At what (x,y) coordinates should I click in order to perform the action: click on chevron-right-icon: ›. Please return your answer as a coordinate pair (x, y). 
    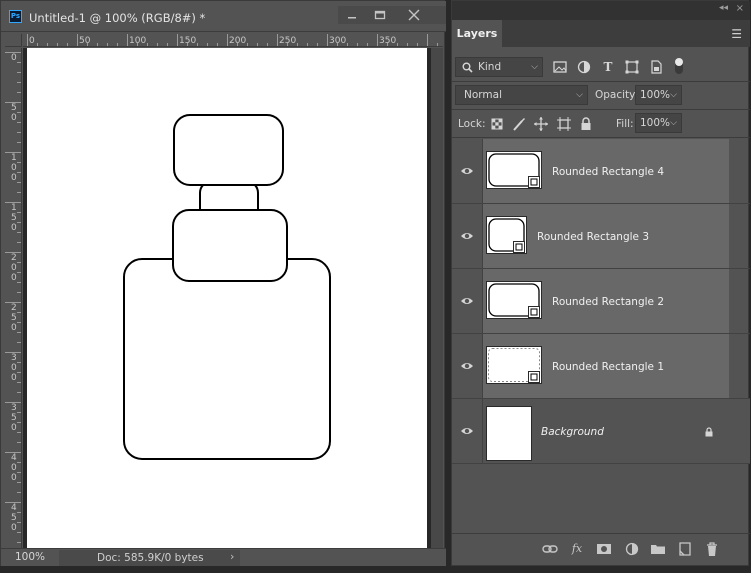
    Looking at the image, I should click on (232, 556).